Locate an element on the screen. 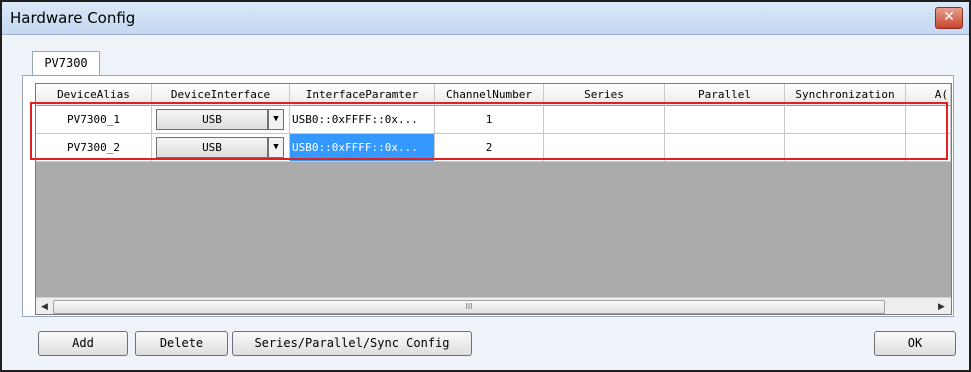  title-bar: Hardware Config ✕ is located at coordinates (485, 18).